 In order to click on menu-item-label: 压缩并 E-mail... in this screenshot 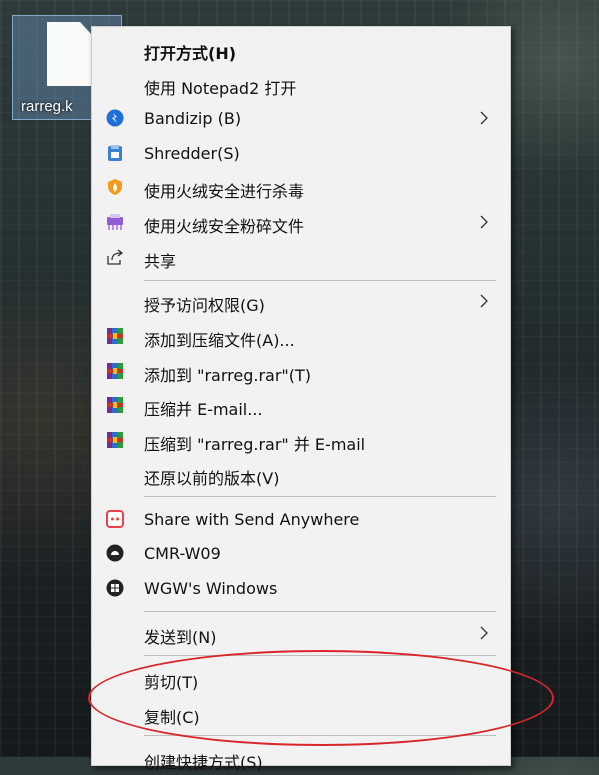, I will do `click(203, 409)`.